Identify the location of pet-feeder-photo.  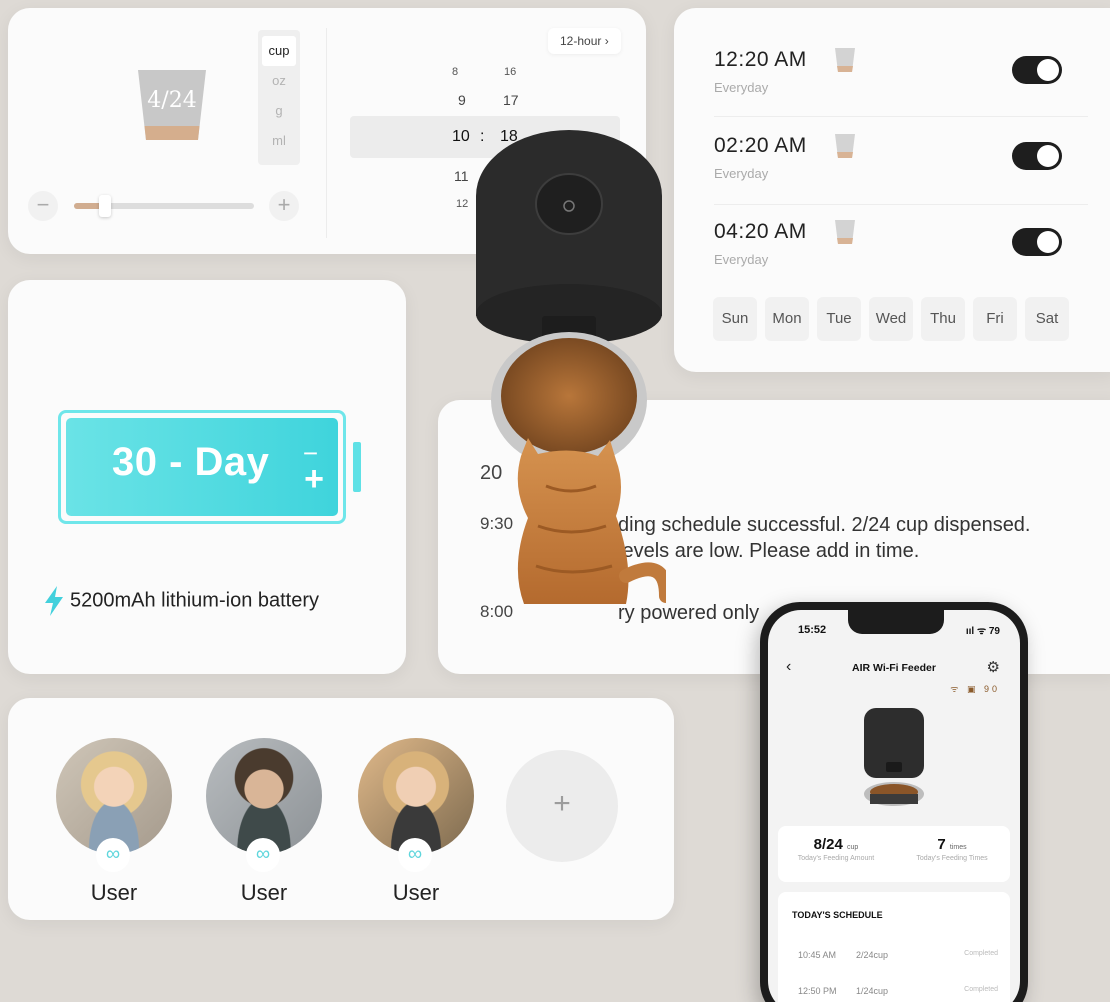
(571, 367).